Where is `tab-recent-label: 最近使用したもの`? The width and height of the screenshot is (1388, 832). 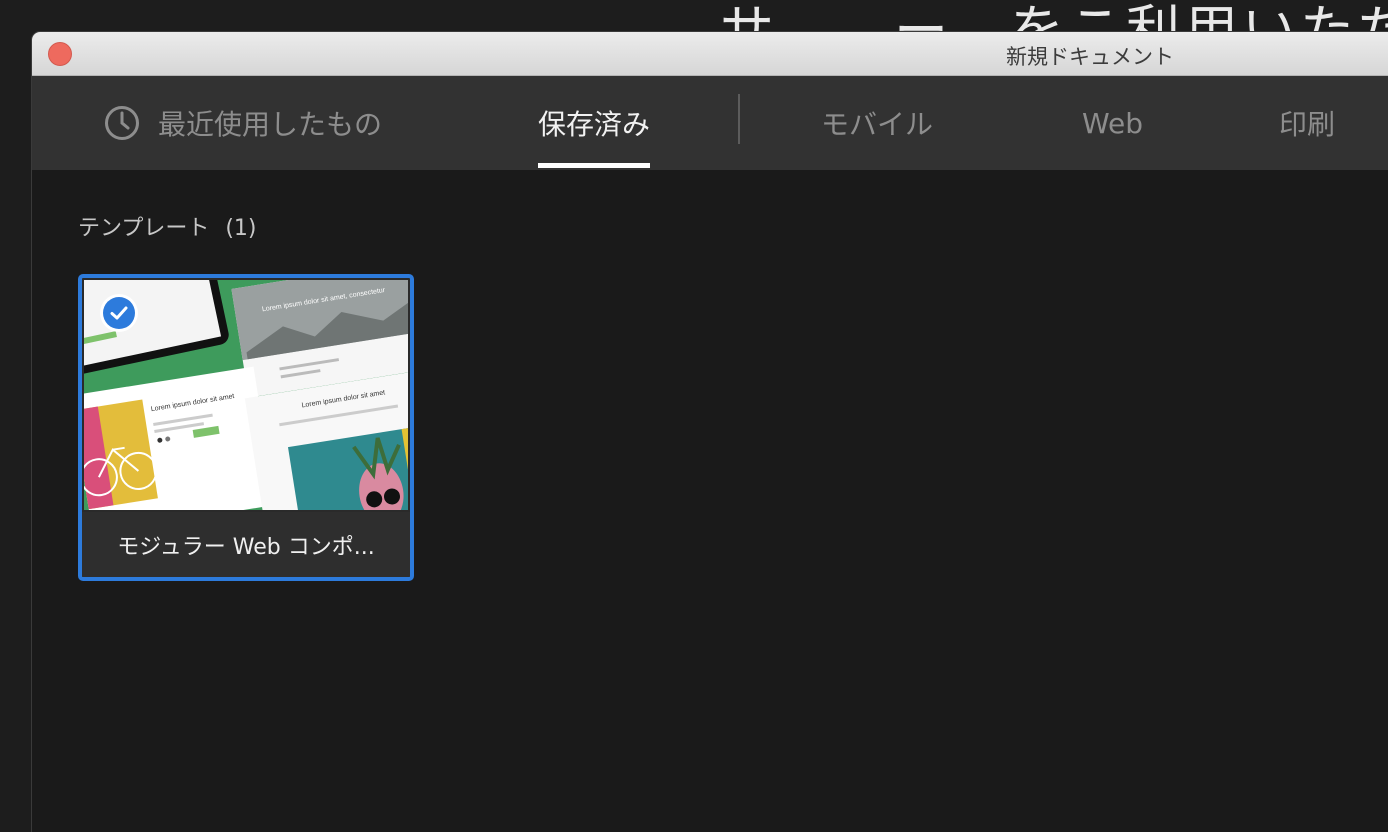 tab-recent-label: 最近使用したもの is located at coordinates (270, 124).